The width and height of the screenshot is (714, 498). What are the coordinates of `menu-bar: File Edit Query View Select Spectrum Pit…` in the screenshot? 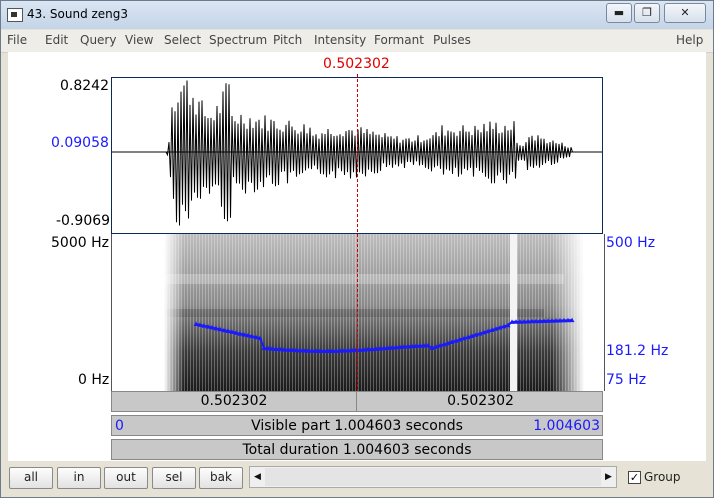 It's located at (357, 41).